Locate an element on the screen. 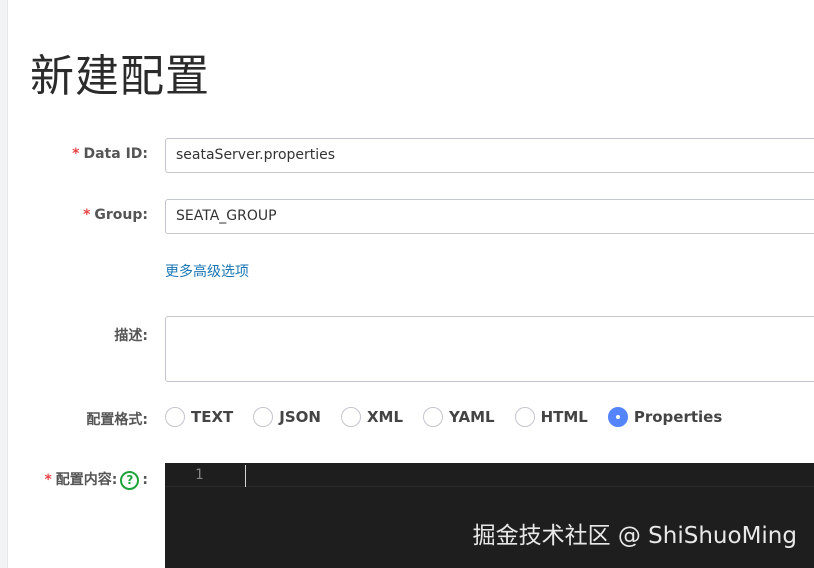 The height and width of the screenshot is (568, 814). group-row: * Group: SEATA_GROUP is located at coordinates (407, 216).